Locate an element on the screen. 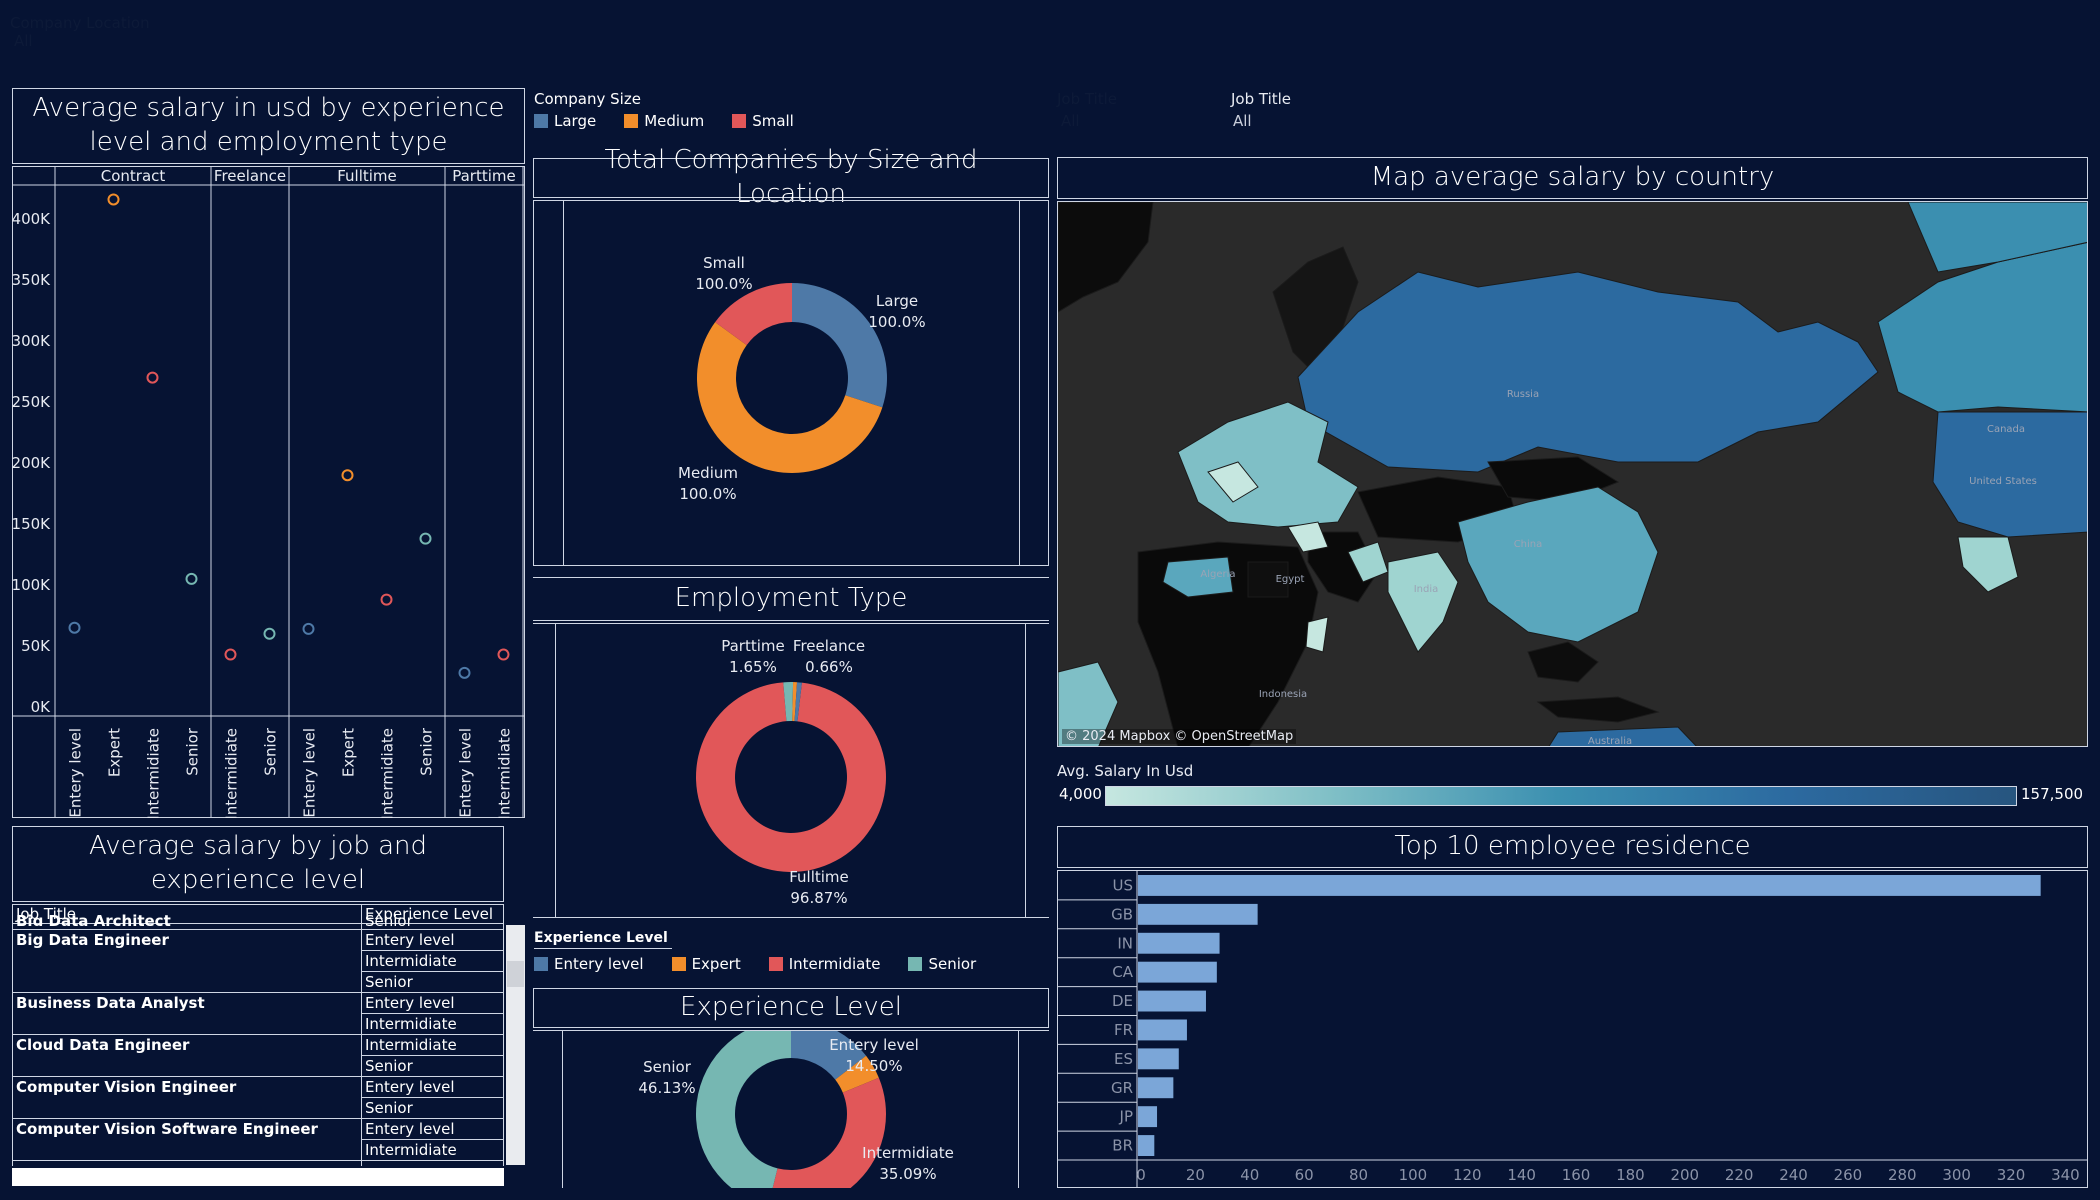 The height and width of the screenshot is (1200, 2100). map-region-greenland is located at coordinates (1106, 257).